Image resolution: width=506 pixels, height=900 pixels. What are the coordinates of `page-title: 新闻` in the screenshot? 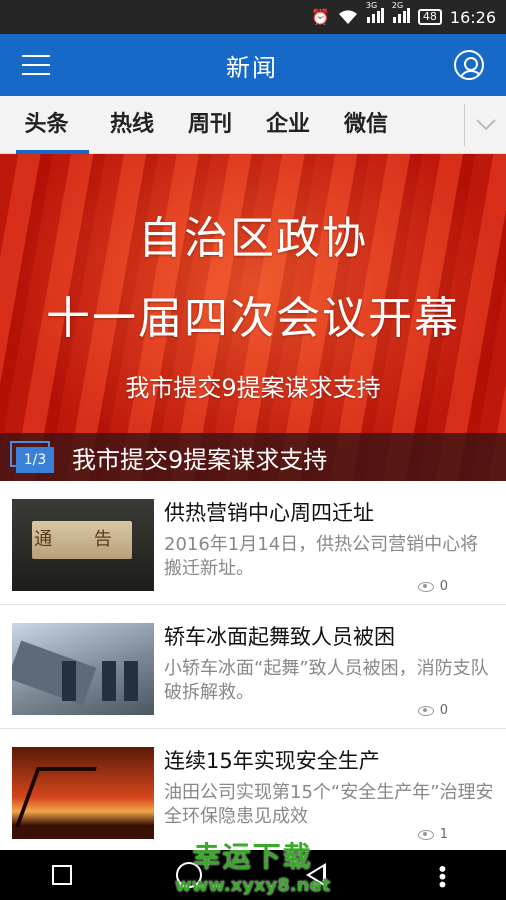 It's located at (252, 67).